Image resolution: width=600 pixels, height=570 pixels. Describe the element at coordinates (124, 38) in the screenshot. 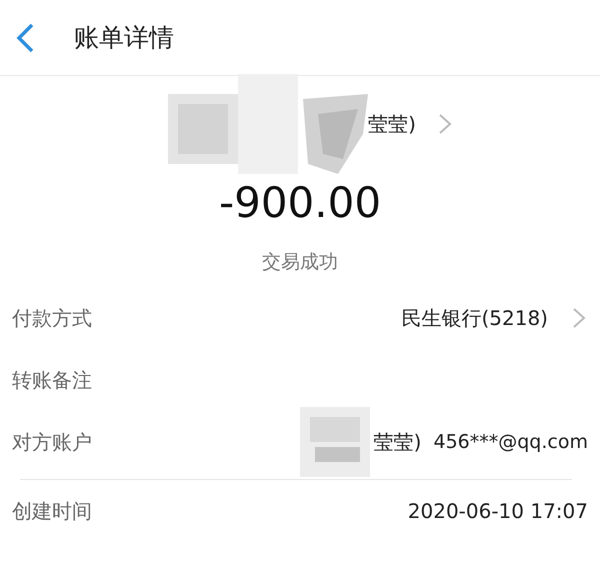

I see `page-title: 账单详情` at that location.